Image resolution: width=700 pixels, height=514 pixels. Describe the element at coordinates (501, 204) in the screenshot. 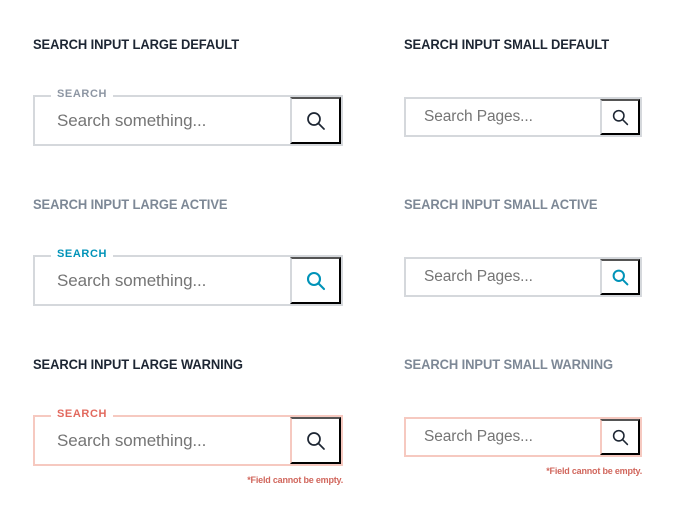

I see `variant-heading: SEARCH INPUT SMALL ACTIVE` at that location.